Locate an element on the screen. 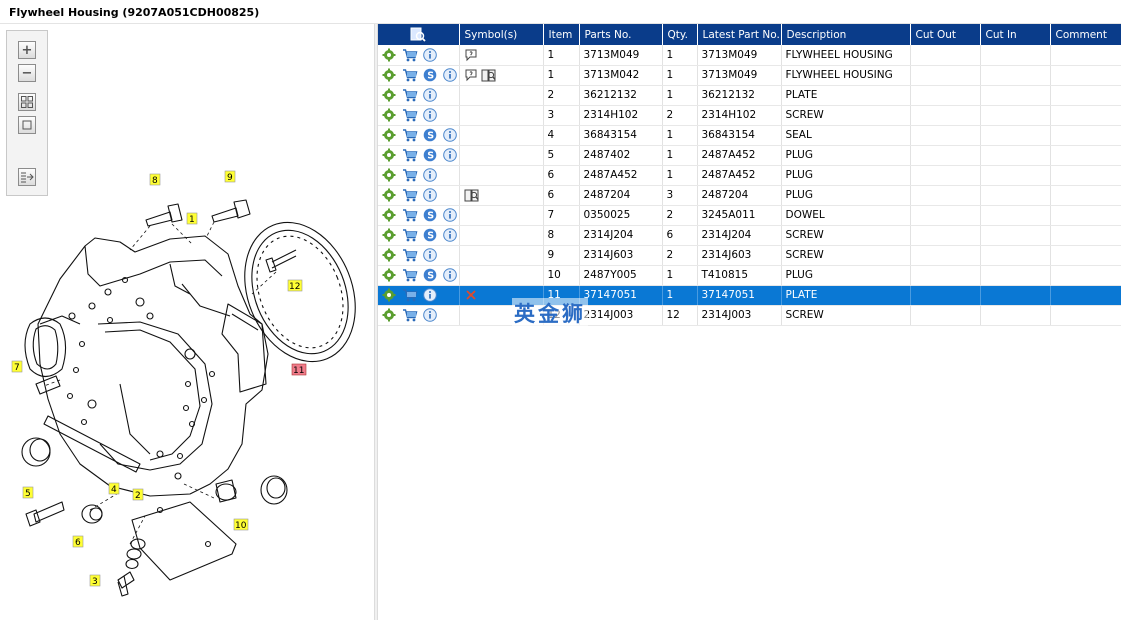  column-header-item: Item is located at coordinates (561, 34).